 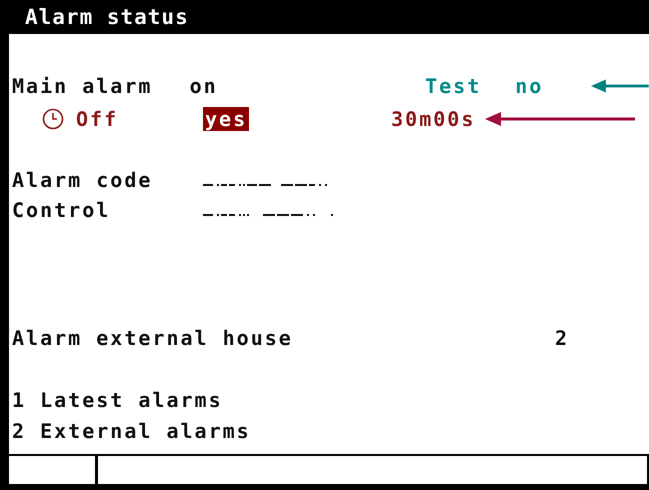 What do you see at coordinates (529, 86) in the screenshot?
I see `test-value: no` at bounding box center [529, 86].